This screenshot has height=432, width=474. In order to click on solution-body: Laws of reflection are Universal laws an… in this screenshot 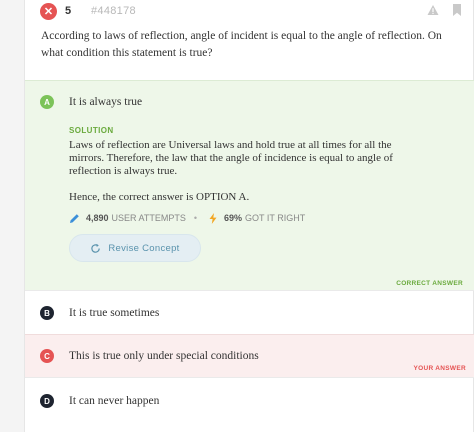, I will do `click(231, 158)`.